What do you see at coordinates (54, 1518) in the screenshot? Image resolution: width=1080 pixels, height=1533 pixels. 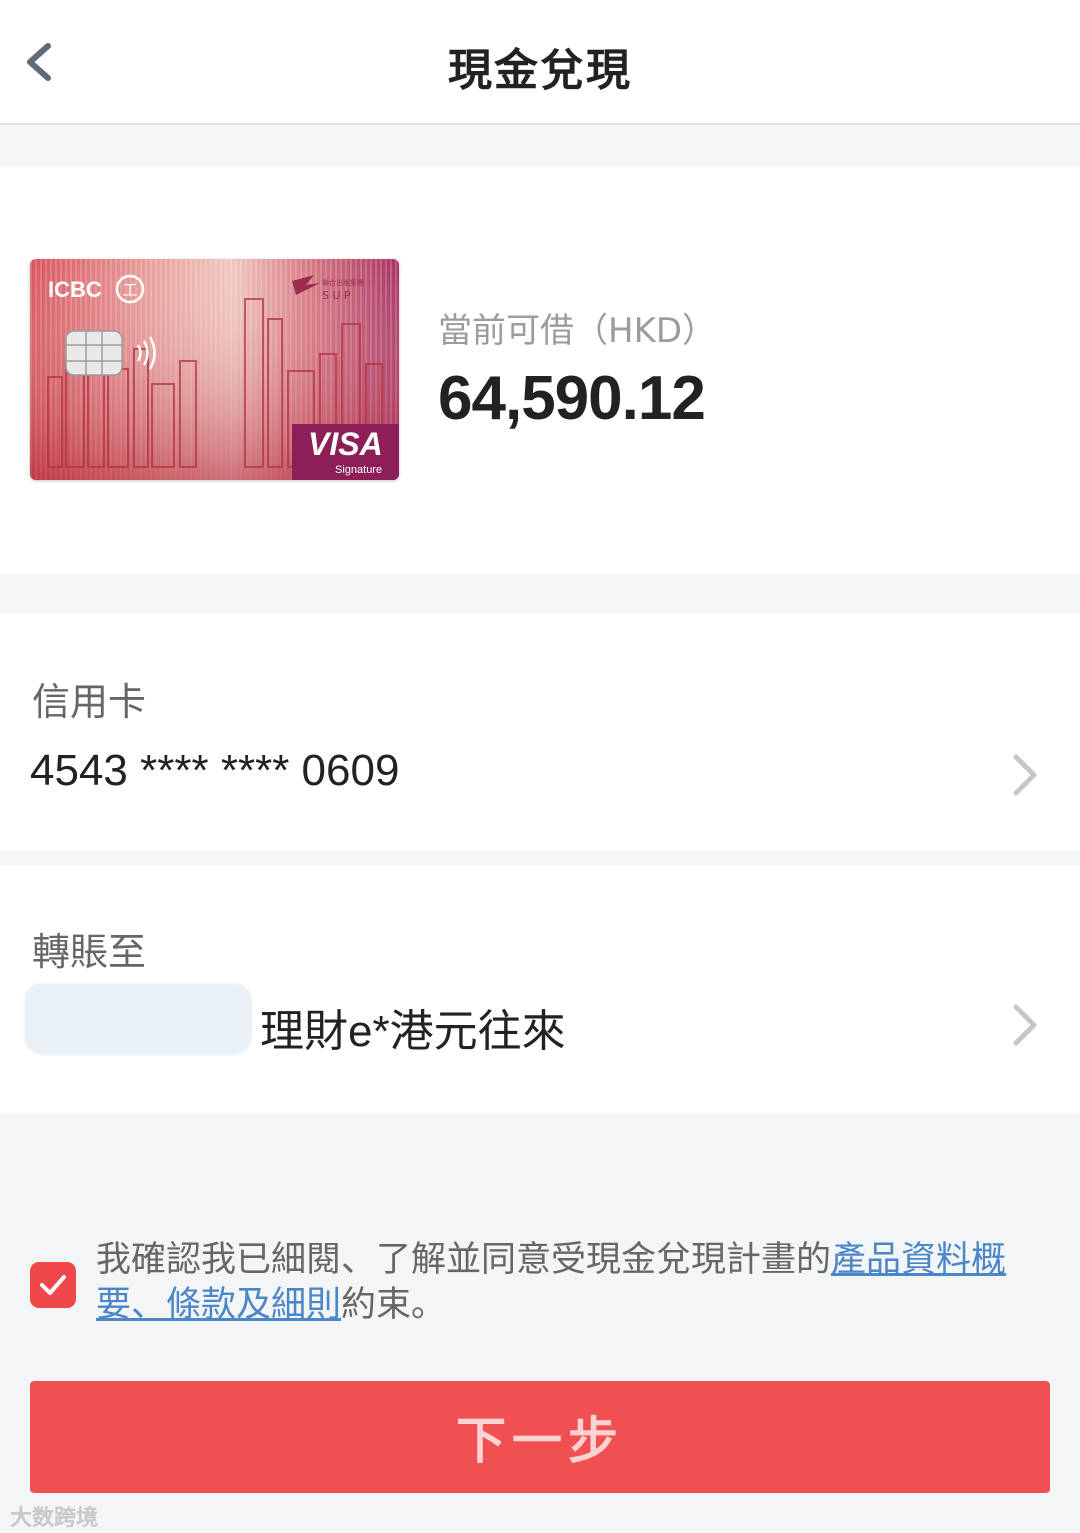 I see `watermark: 大数跨境` at bounding box center [54, 1518].